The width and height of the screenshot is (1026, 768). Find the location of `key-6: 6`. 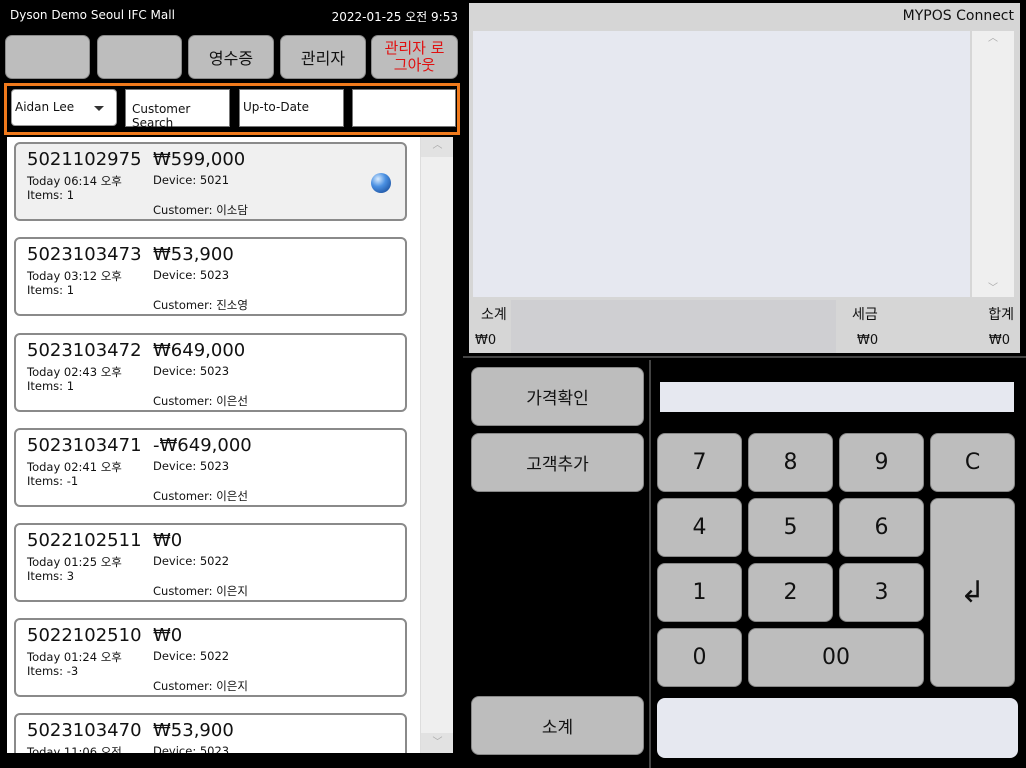

key-6: 6 is located at coordinates (881, 527).